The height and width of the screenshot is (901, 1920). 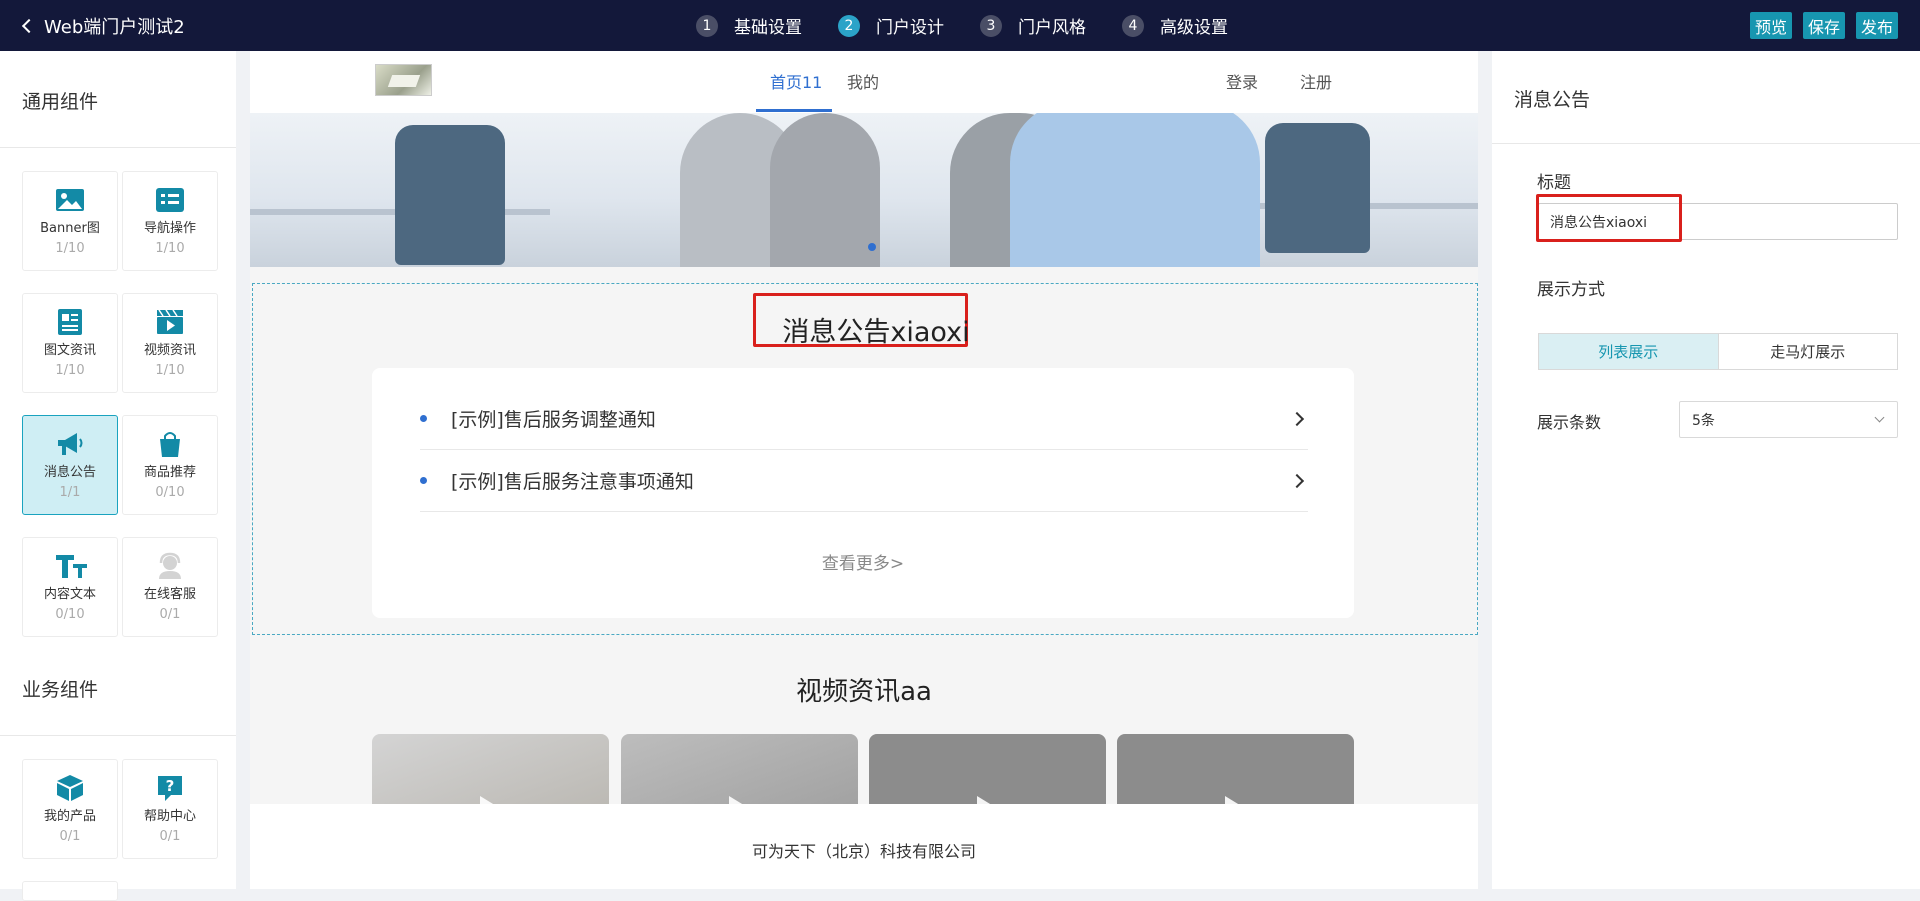 I want to click on banner-image, so click(x=864, y=190).